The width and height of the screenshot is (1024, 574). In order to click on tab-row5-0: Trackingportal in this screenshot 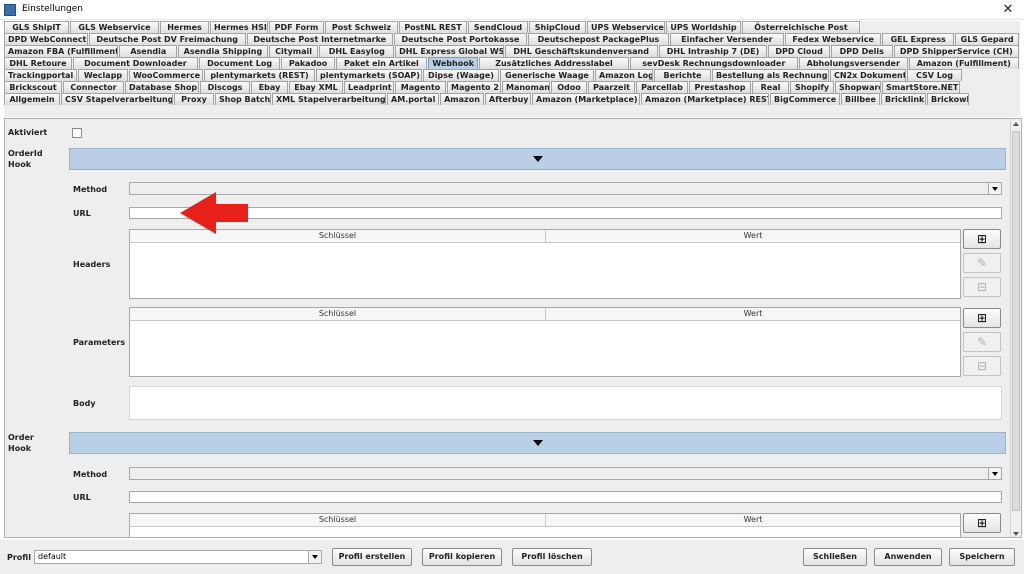, I will do `click(40, 75)`.